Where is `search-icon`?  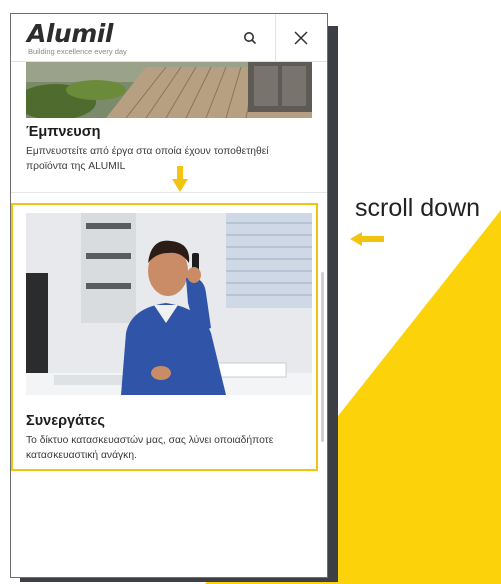
search-icon is located at coordinates (250, 38).